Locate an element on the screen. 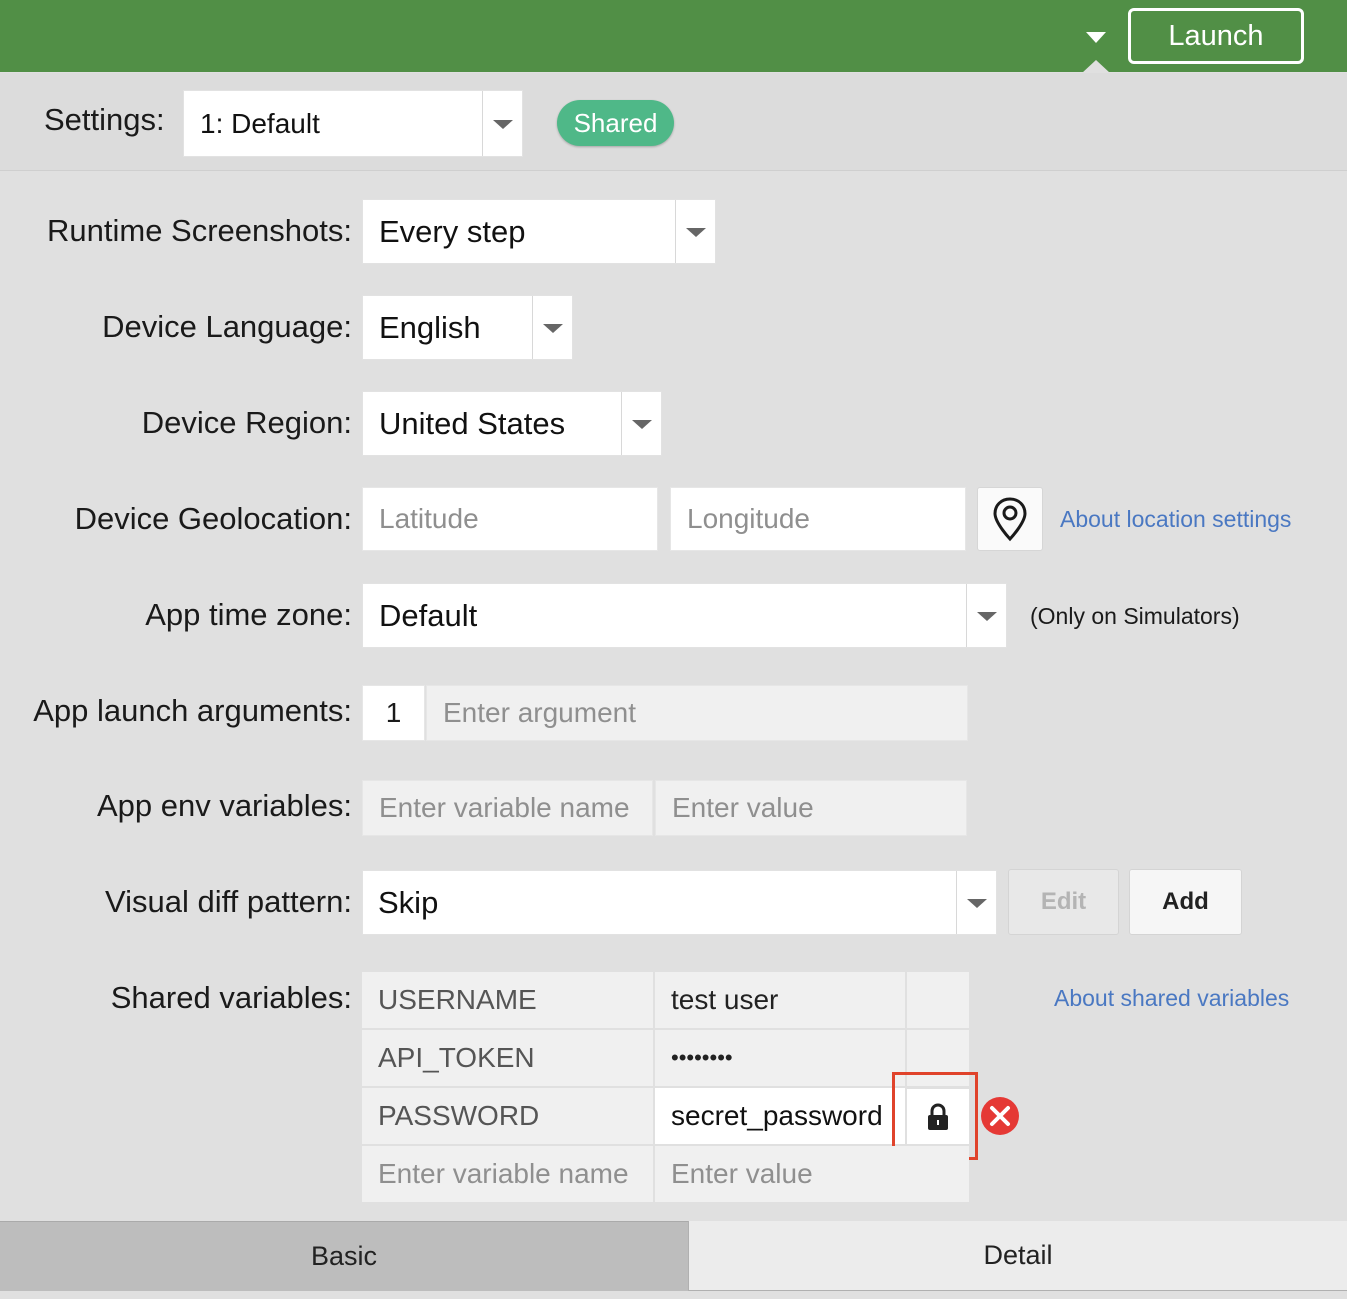 The image size is (1347, 1299). add-button: Add is located at coordinates (1185, 902).